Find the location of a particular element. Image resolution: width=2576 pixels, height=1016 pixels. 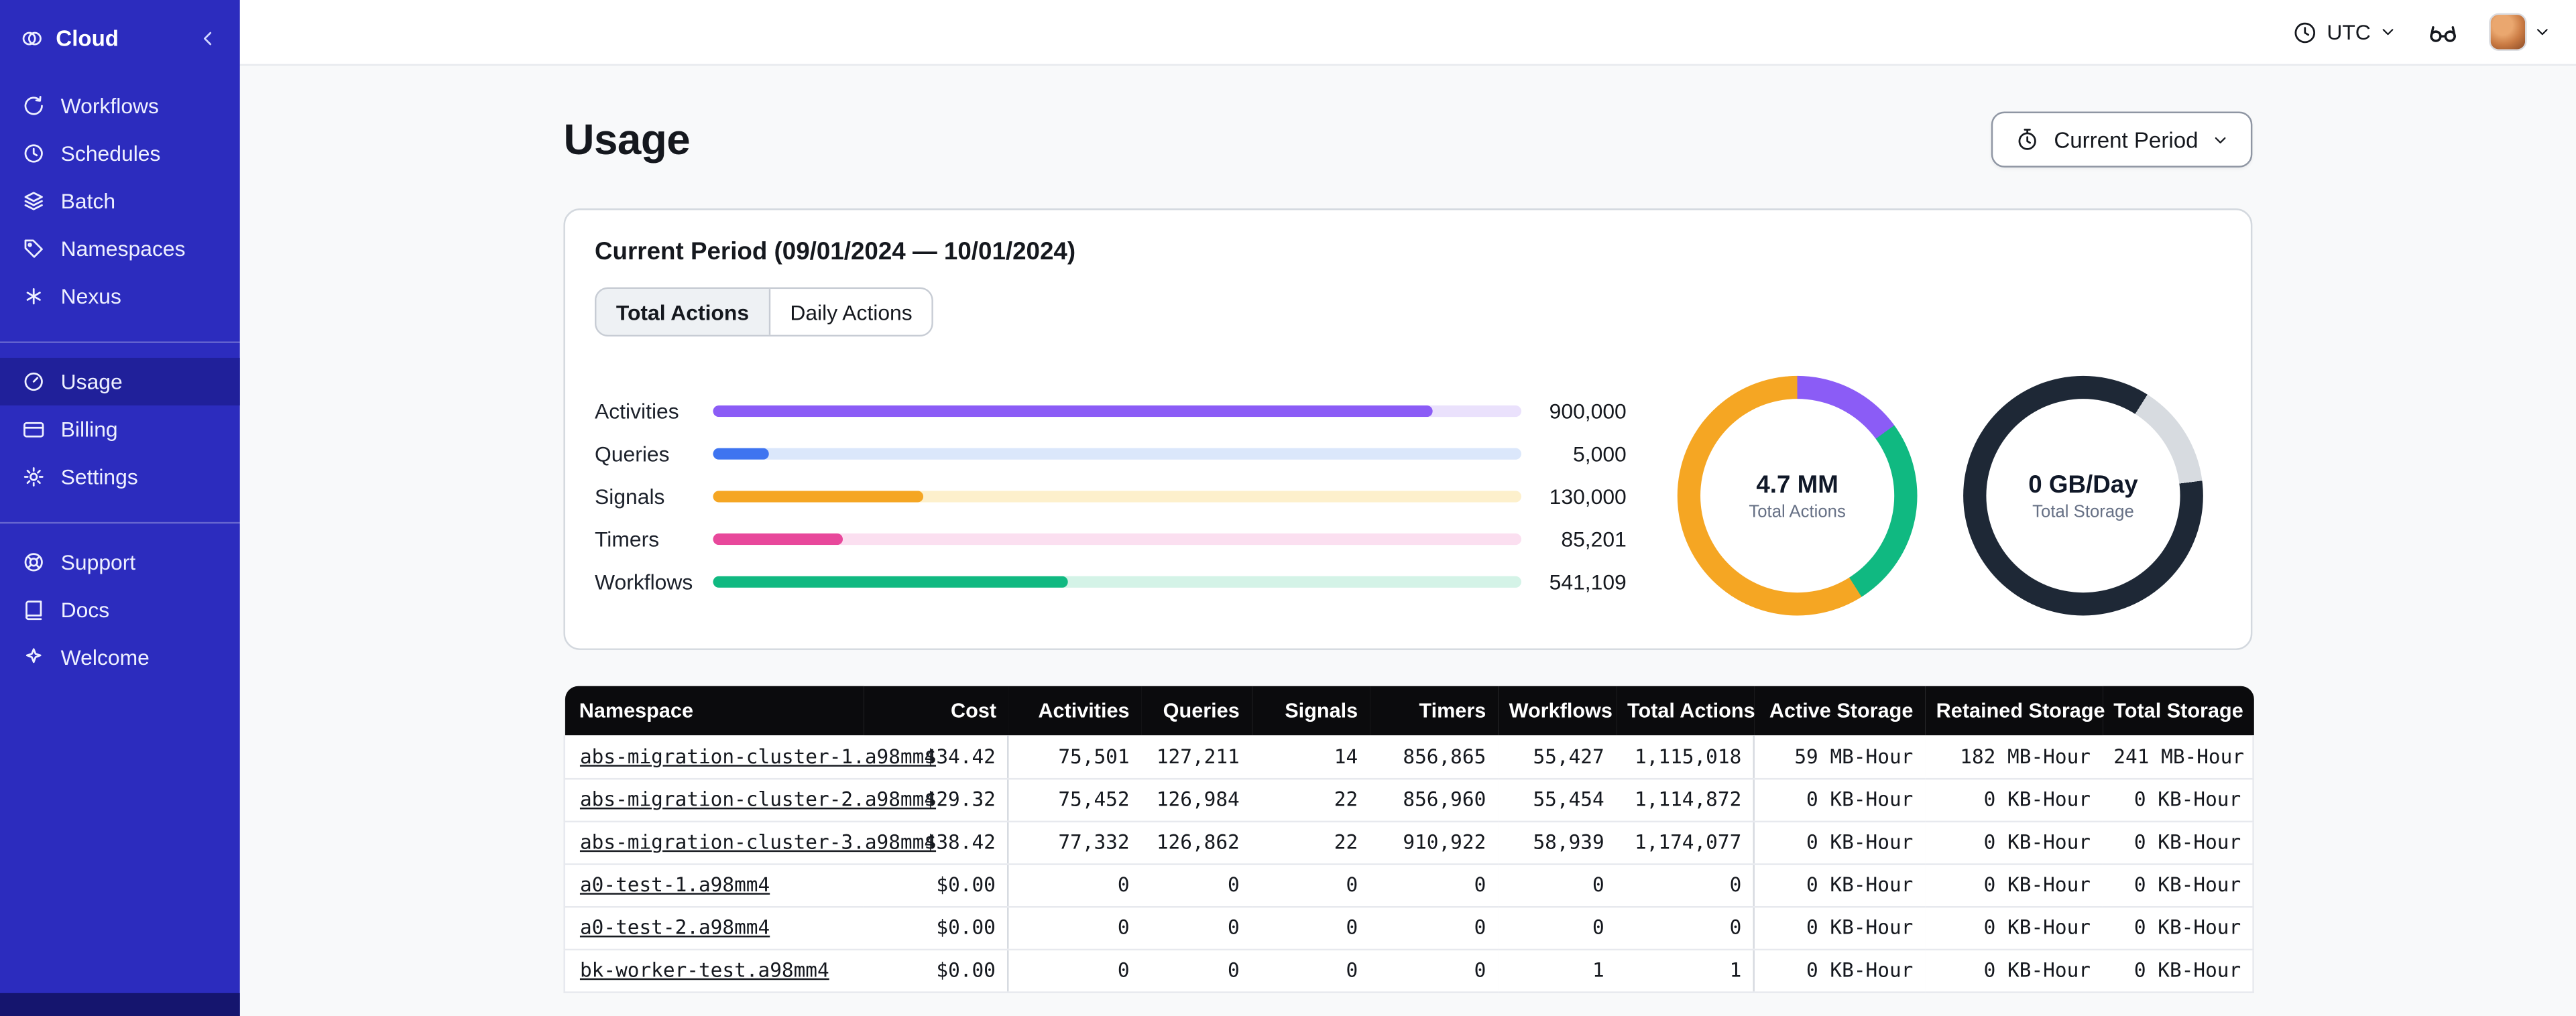

column-header: Total Storage is located at coordinates (2177, 711).